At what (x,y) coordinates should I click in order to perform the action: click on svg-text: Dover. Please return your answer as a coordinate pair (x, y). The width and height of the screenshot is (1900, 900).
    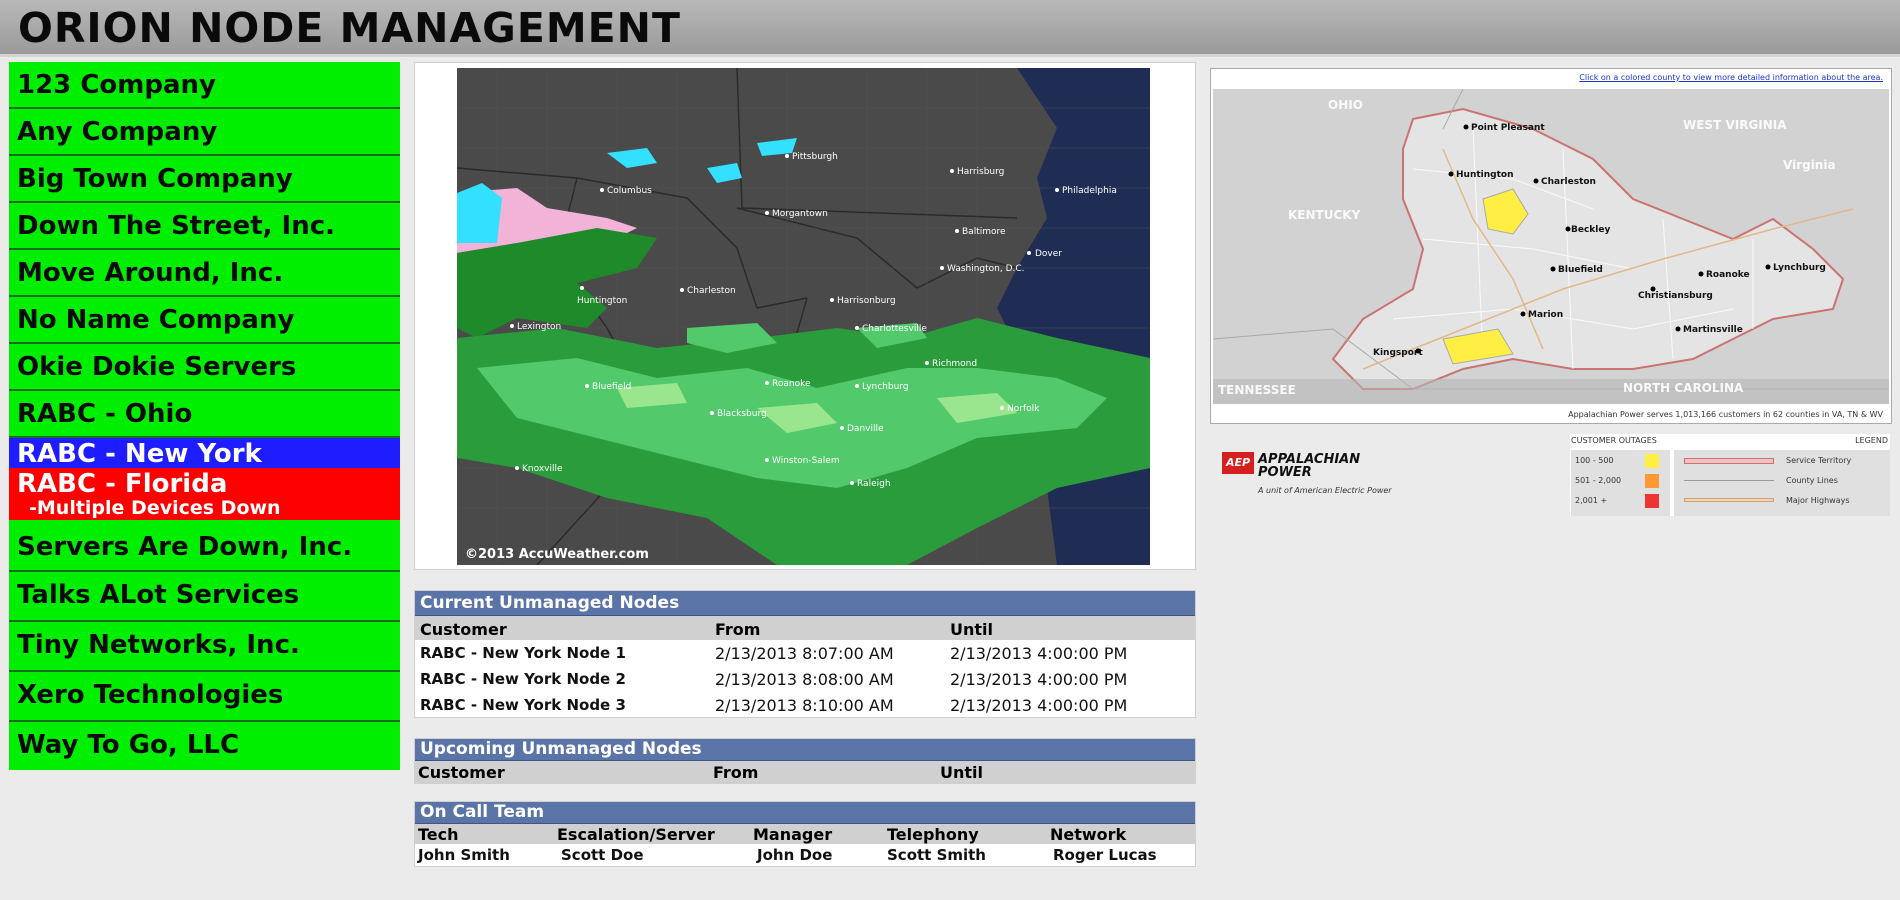
    Looking at the image, I should click on (1048, 254).